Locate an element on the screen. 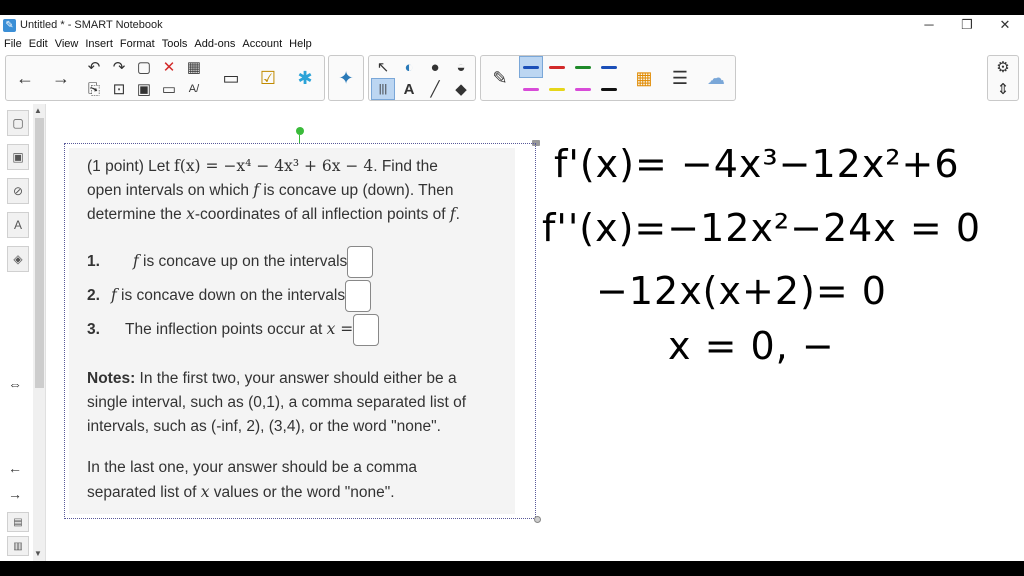  scroll-up-icon: ▲ is located at coordinates (38, 110).